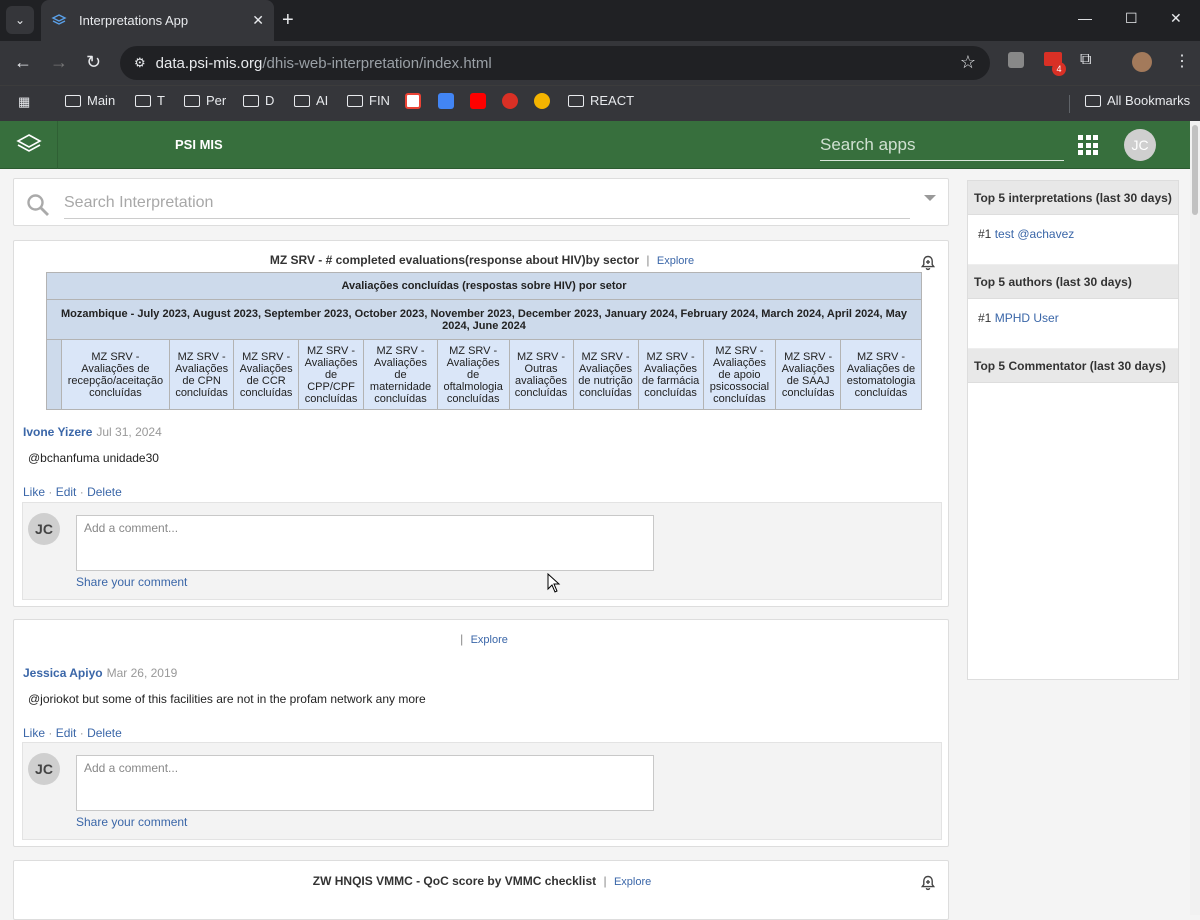 The height and width of the screenshot is (920, 1200). Describe the element at coordinates (266, 374) in the screenshot. I see `column-header: MZ SRV - Avaliações de CCR concluídas` at that location.